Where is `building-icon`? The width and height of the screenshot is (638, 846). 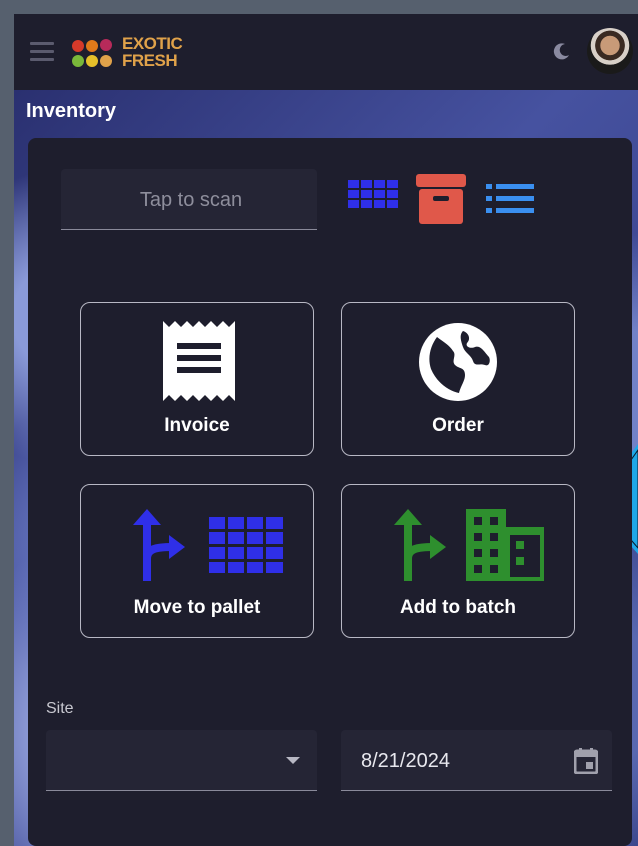
building-icon is located at coordinates (505, 545).